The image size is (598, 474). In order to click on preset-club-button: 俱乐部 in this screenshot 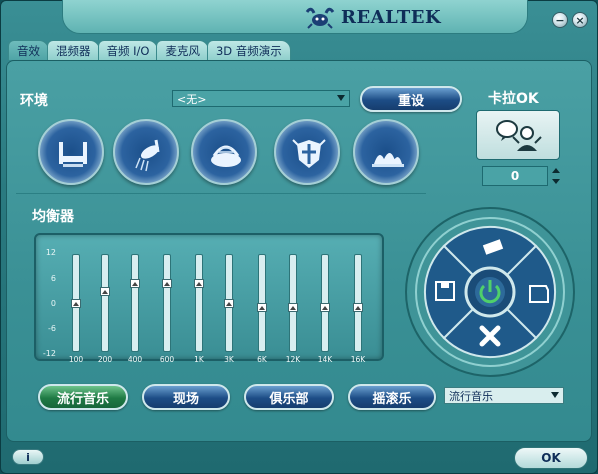, I will do `click(289, 397)`.